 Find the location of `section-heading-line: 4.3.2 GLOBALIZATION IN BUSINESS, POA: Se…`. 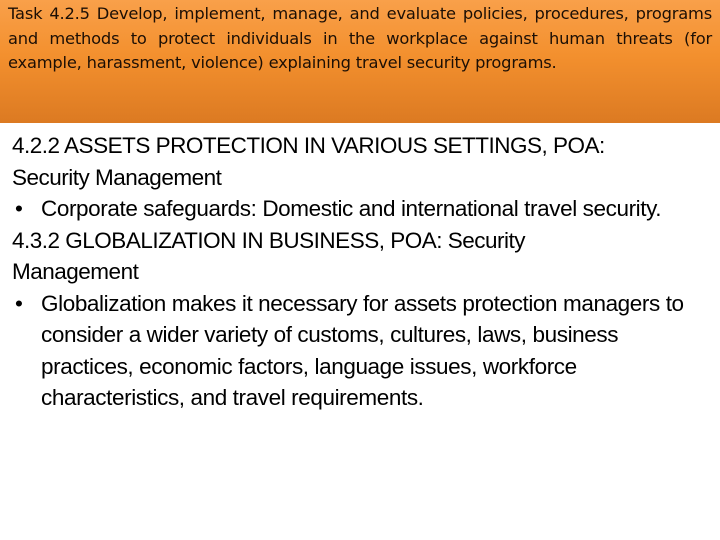

section-heading-line: 4.3.2 GLOBALIZATION IN BUSINESS, POA: Se… is located at coordinates (269, 240).